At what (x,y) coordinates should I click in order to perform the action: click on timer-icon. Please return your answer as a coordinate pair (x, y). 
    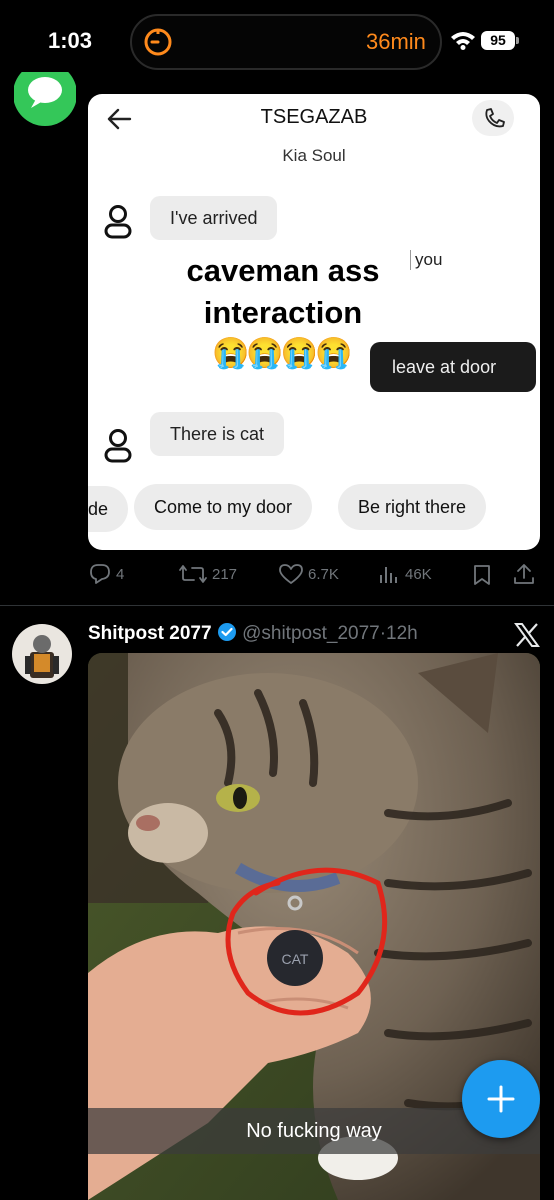
    Looking at the image, I should click on (158, 42).